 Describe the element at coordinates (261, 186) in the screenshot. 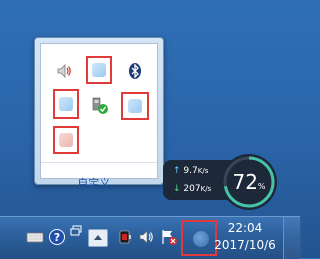

I see `cpu-percent-unit: %` at that location.